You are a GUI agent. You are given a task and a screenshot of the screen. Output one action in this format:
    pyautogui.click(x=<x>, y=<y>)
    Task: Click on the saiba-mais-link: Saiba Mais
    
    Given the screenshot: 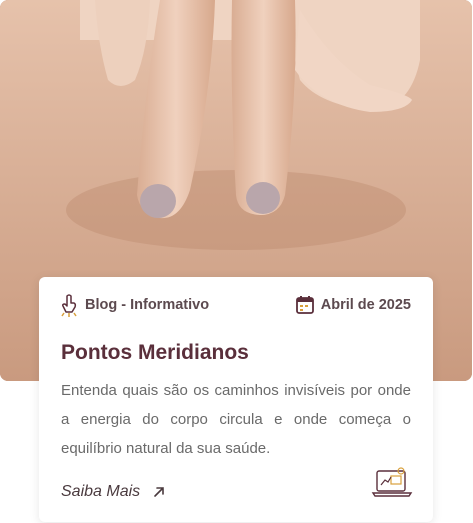 What is the action you would take?
    pyautogui.click(x=113, y=492)
    